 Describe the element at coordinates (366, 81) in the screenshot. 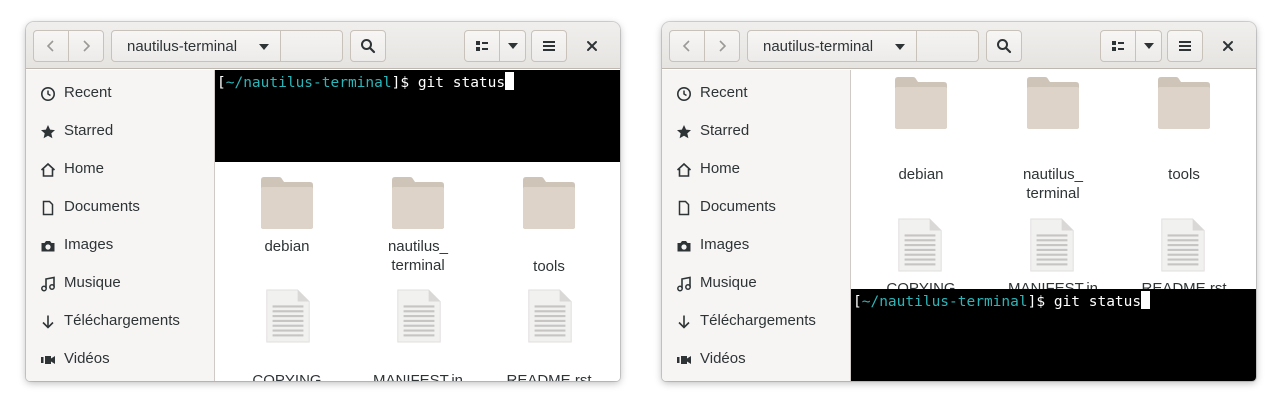

I see `terminal-prompt-line: [~/nautilus-terminal]$ git status` at that location.